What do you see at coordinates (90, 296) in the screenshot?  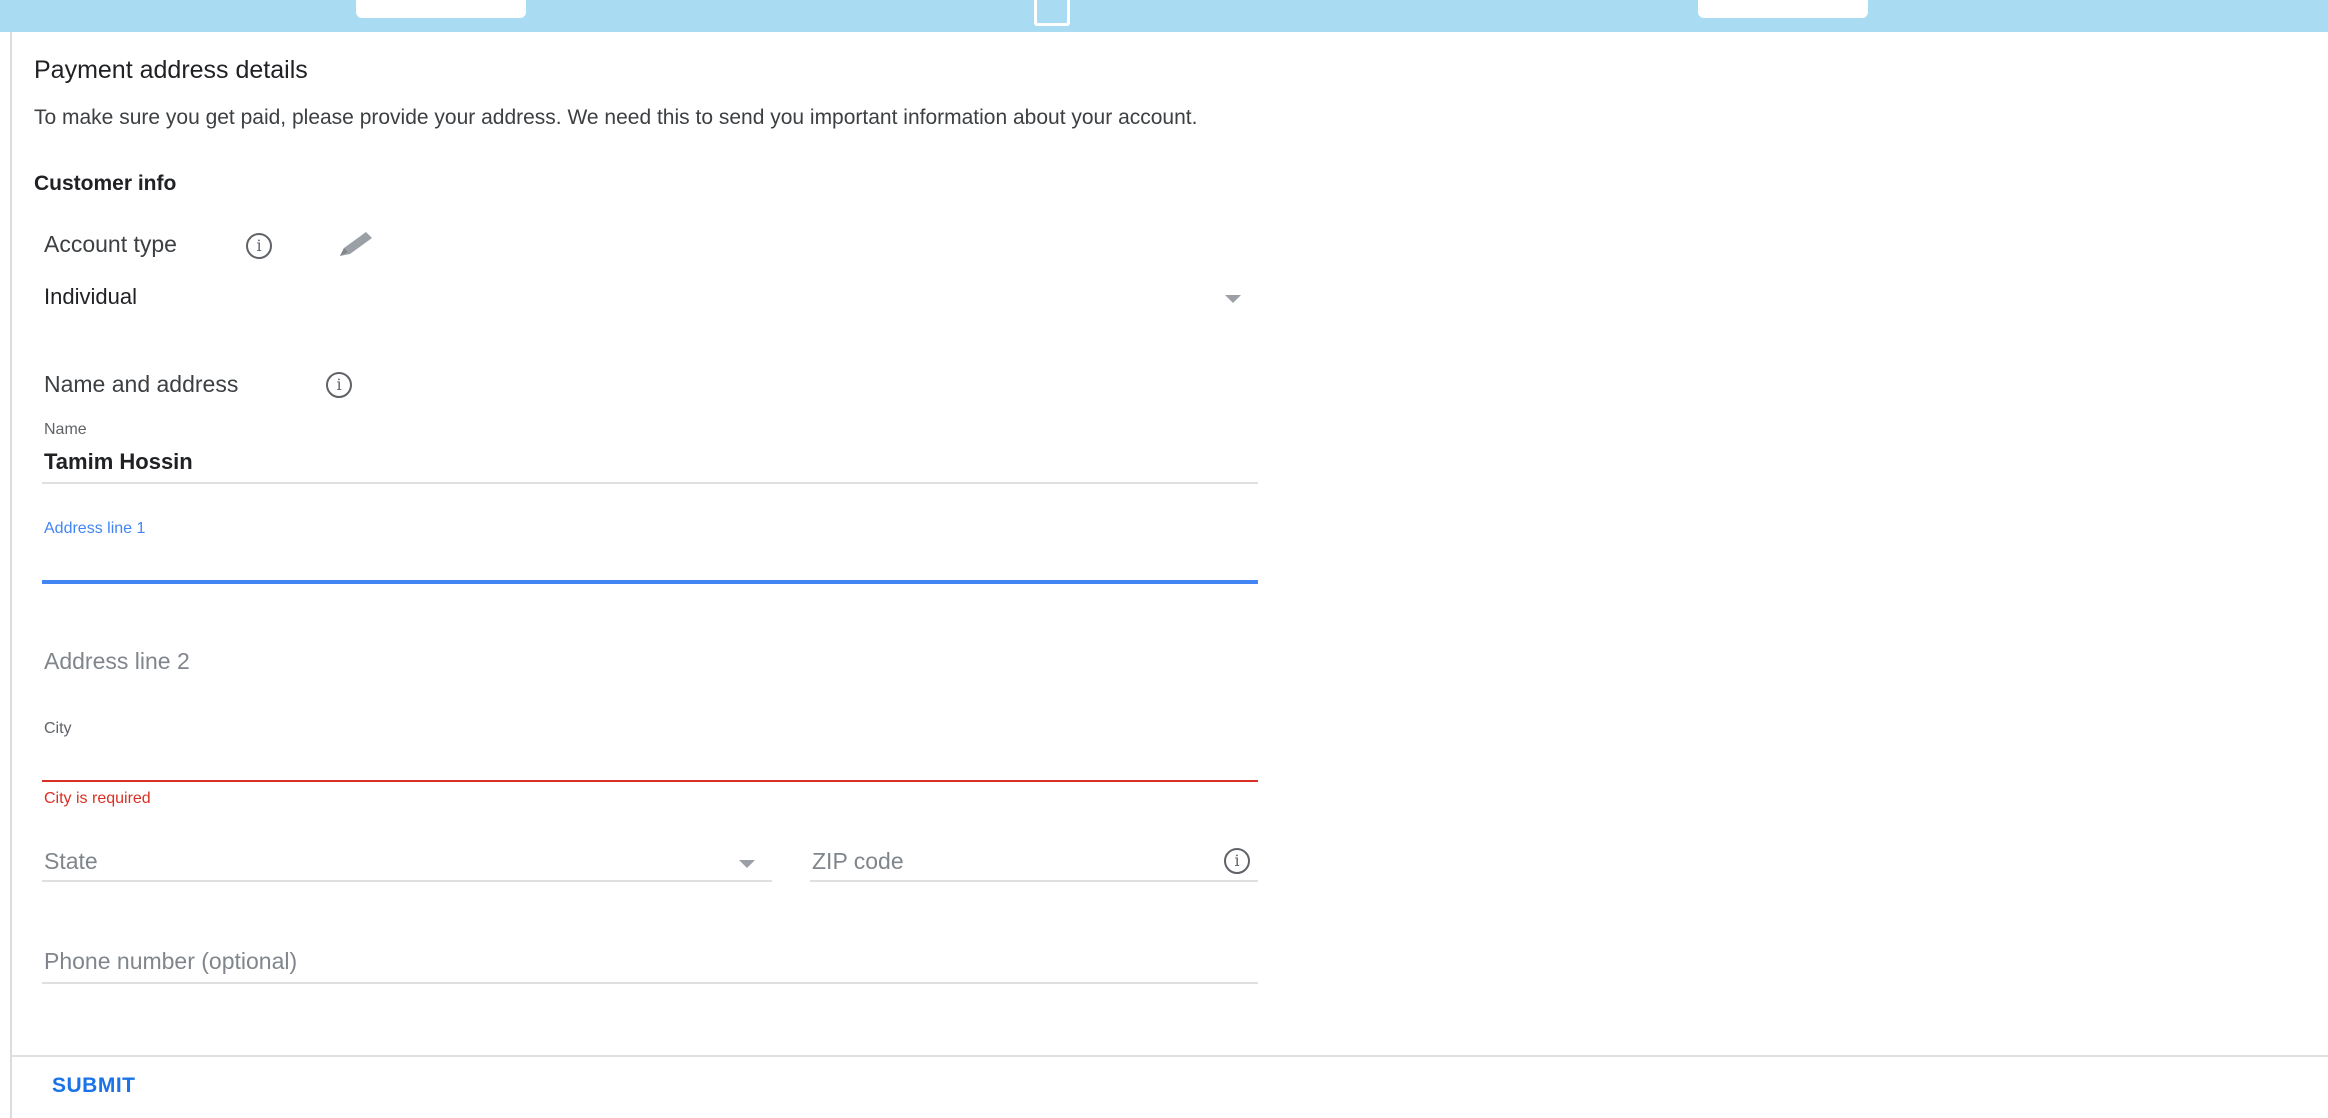 I see `account-type-selected: Individual` at bounding box center [90, 296].